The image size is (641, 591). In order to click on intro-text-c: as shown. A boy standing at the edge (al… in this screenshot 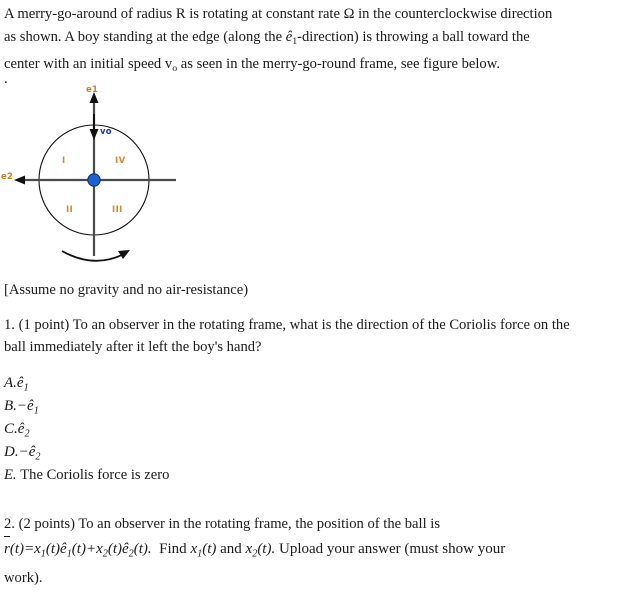, I will do `click(145, 37)`.